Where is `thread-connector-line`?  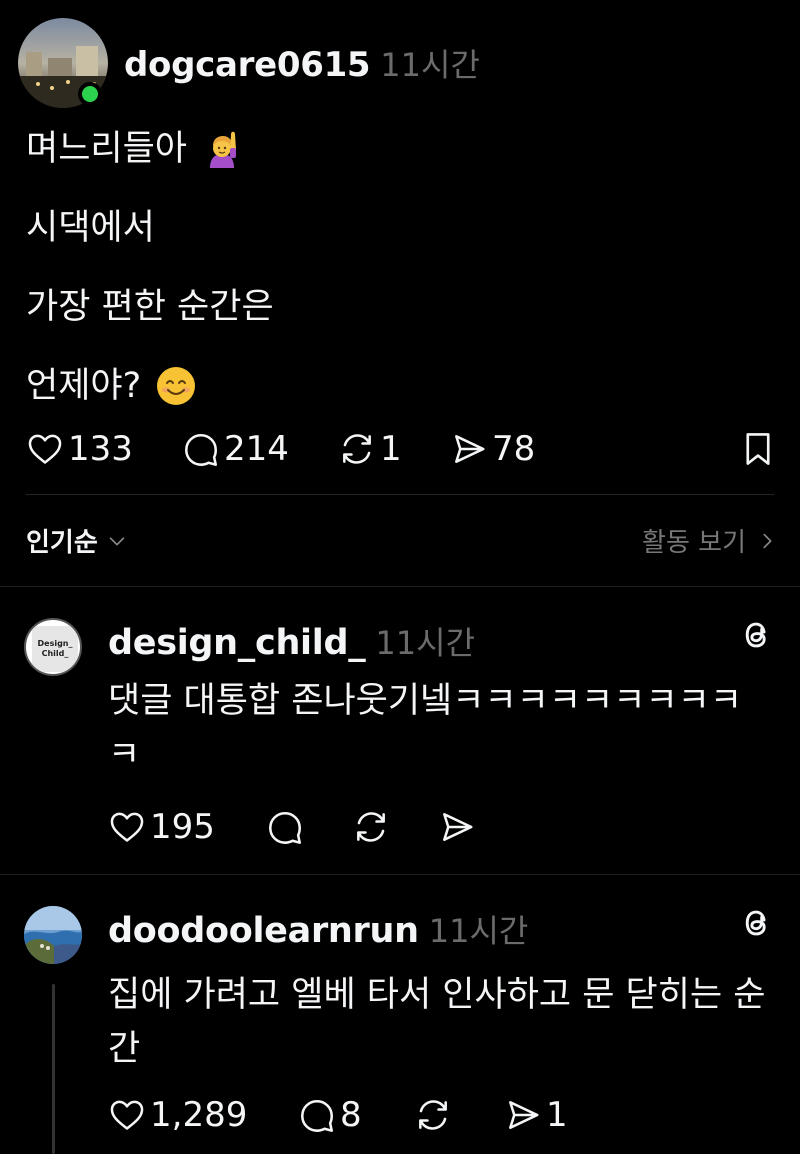 thread-connector-line is located at coordinates (53, 1069).